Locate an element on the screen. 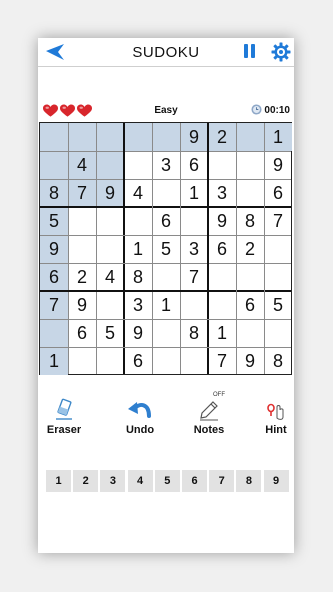 Image resolution: width=333 pixels, height=592 pixels. notes-button: OFF Notes is located at coordinates (209, 417).